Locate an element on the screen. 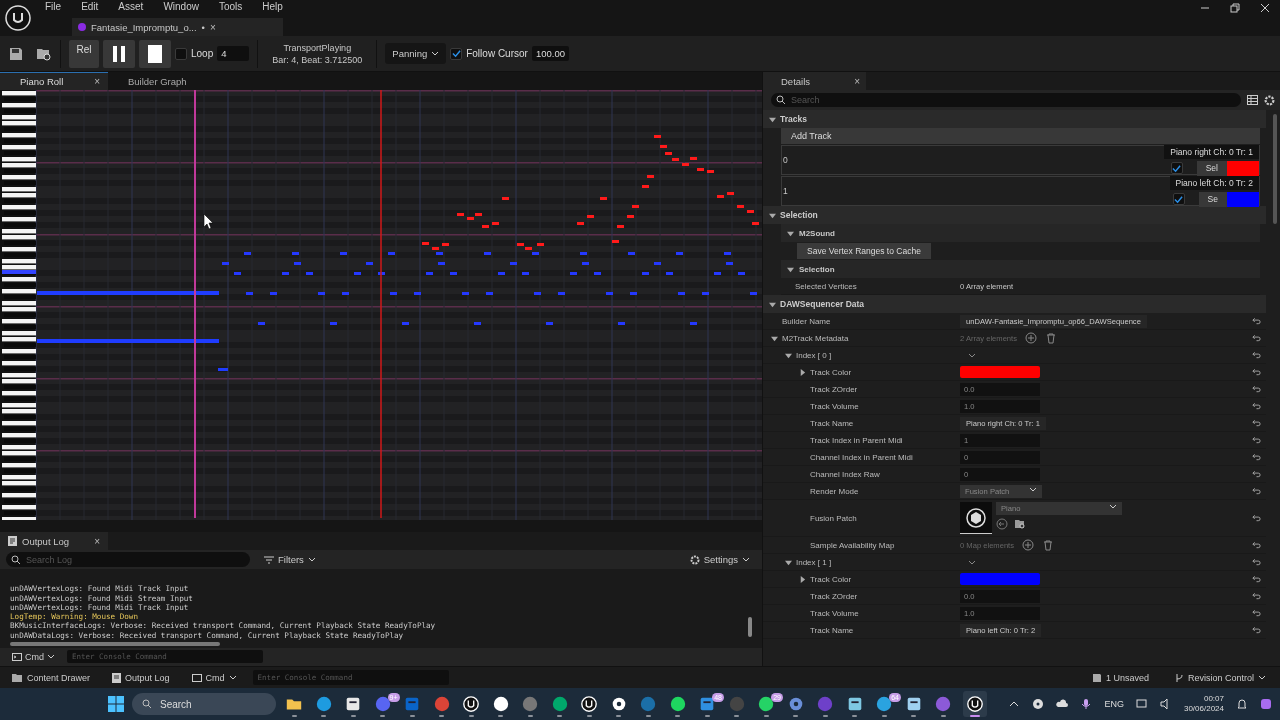 Image resolution: width=1280 pixels, height=720 pixels. select-button: Sel is located at coordinates (1211, 168).